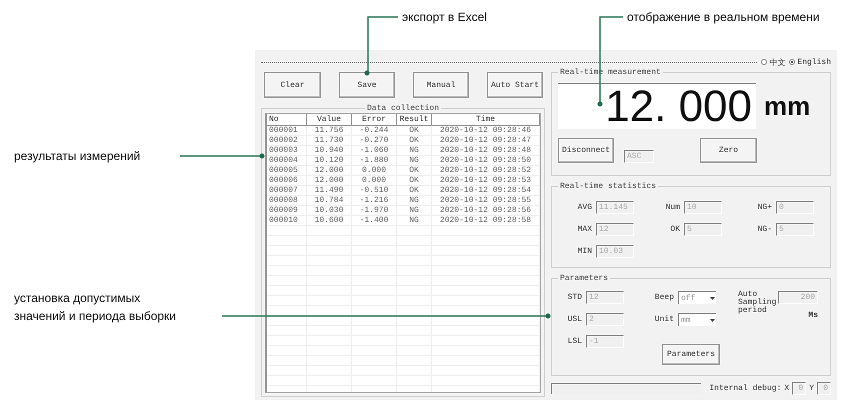 The image size is (864, 403). I want to click on sampling-unit: Ms, so click(812, 317).